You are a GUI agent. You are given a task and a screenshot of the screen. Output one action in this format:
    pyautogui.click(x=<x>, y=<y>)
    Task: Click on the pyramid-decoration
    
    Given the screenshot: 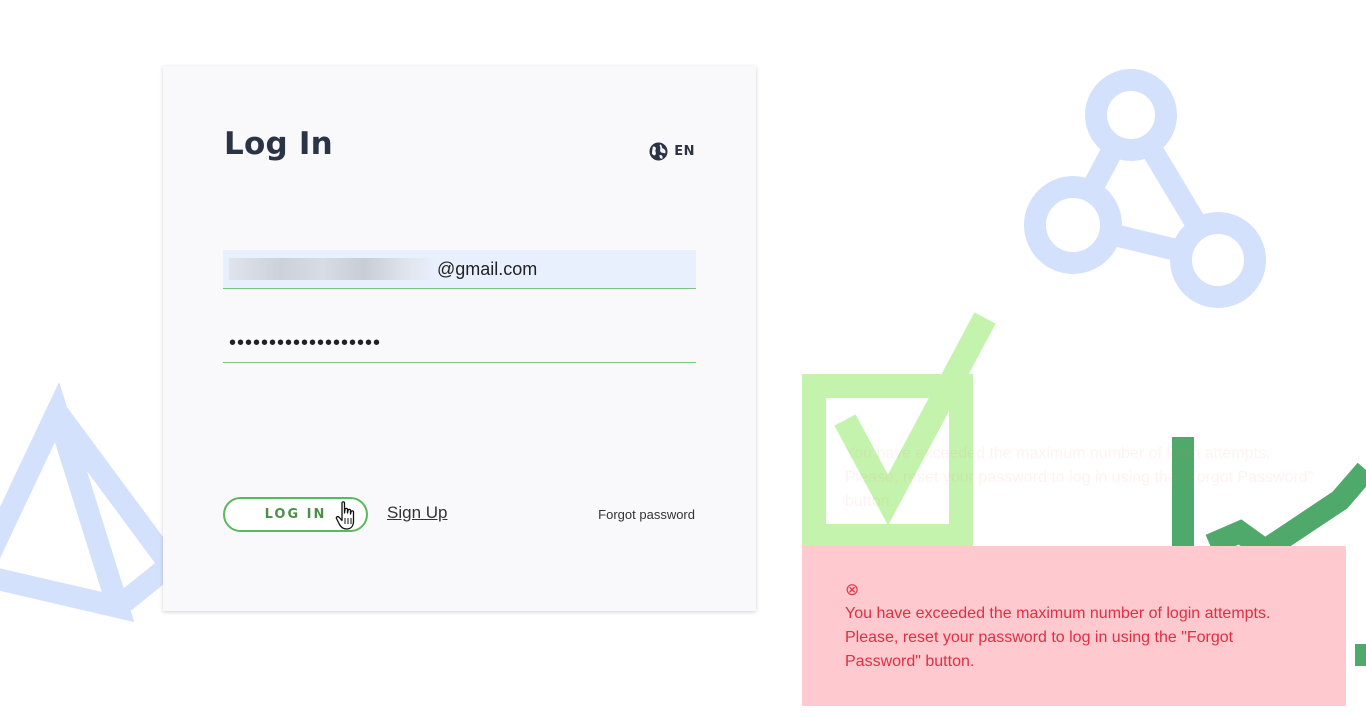 What is the action you would take?
    pyautogui.click(x=89, y=502)
    